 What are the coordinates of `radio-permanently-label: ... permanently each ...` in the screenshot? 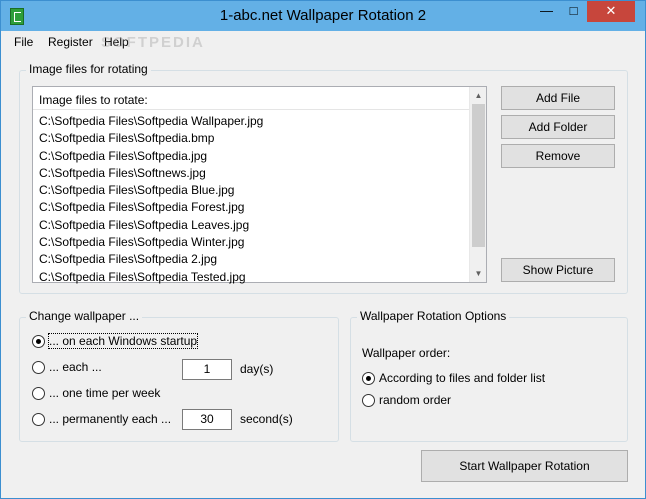 It's located at (110, 419).